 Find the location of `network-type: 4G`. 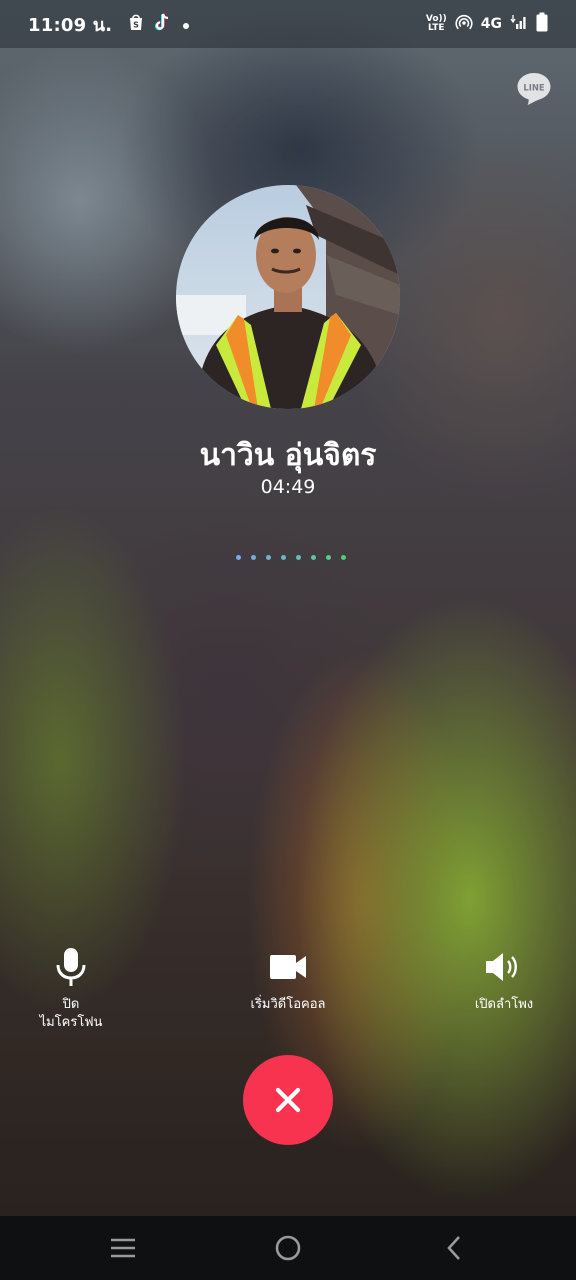

network-type: 4G is located at coordinates (491, 24).